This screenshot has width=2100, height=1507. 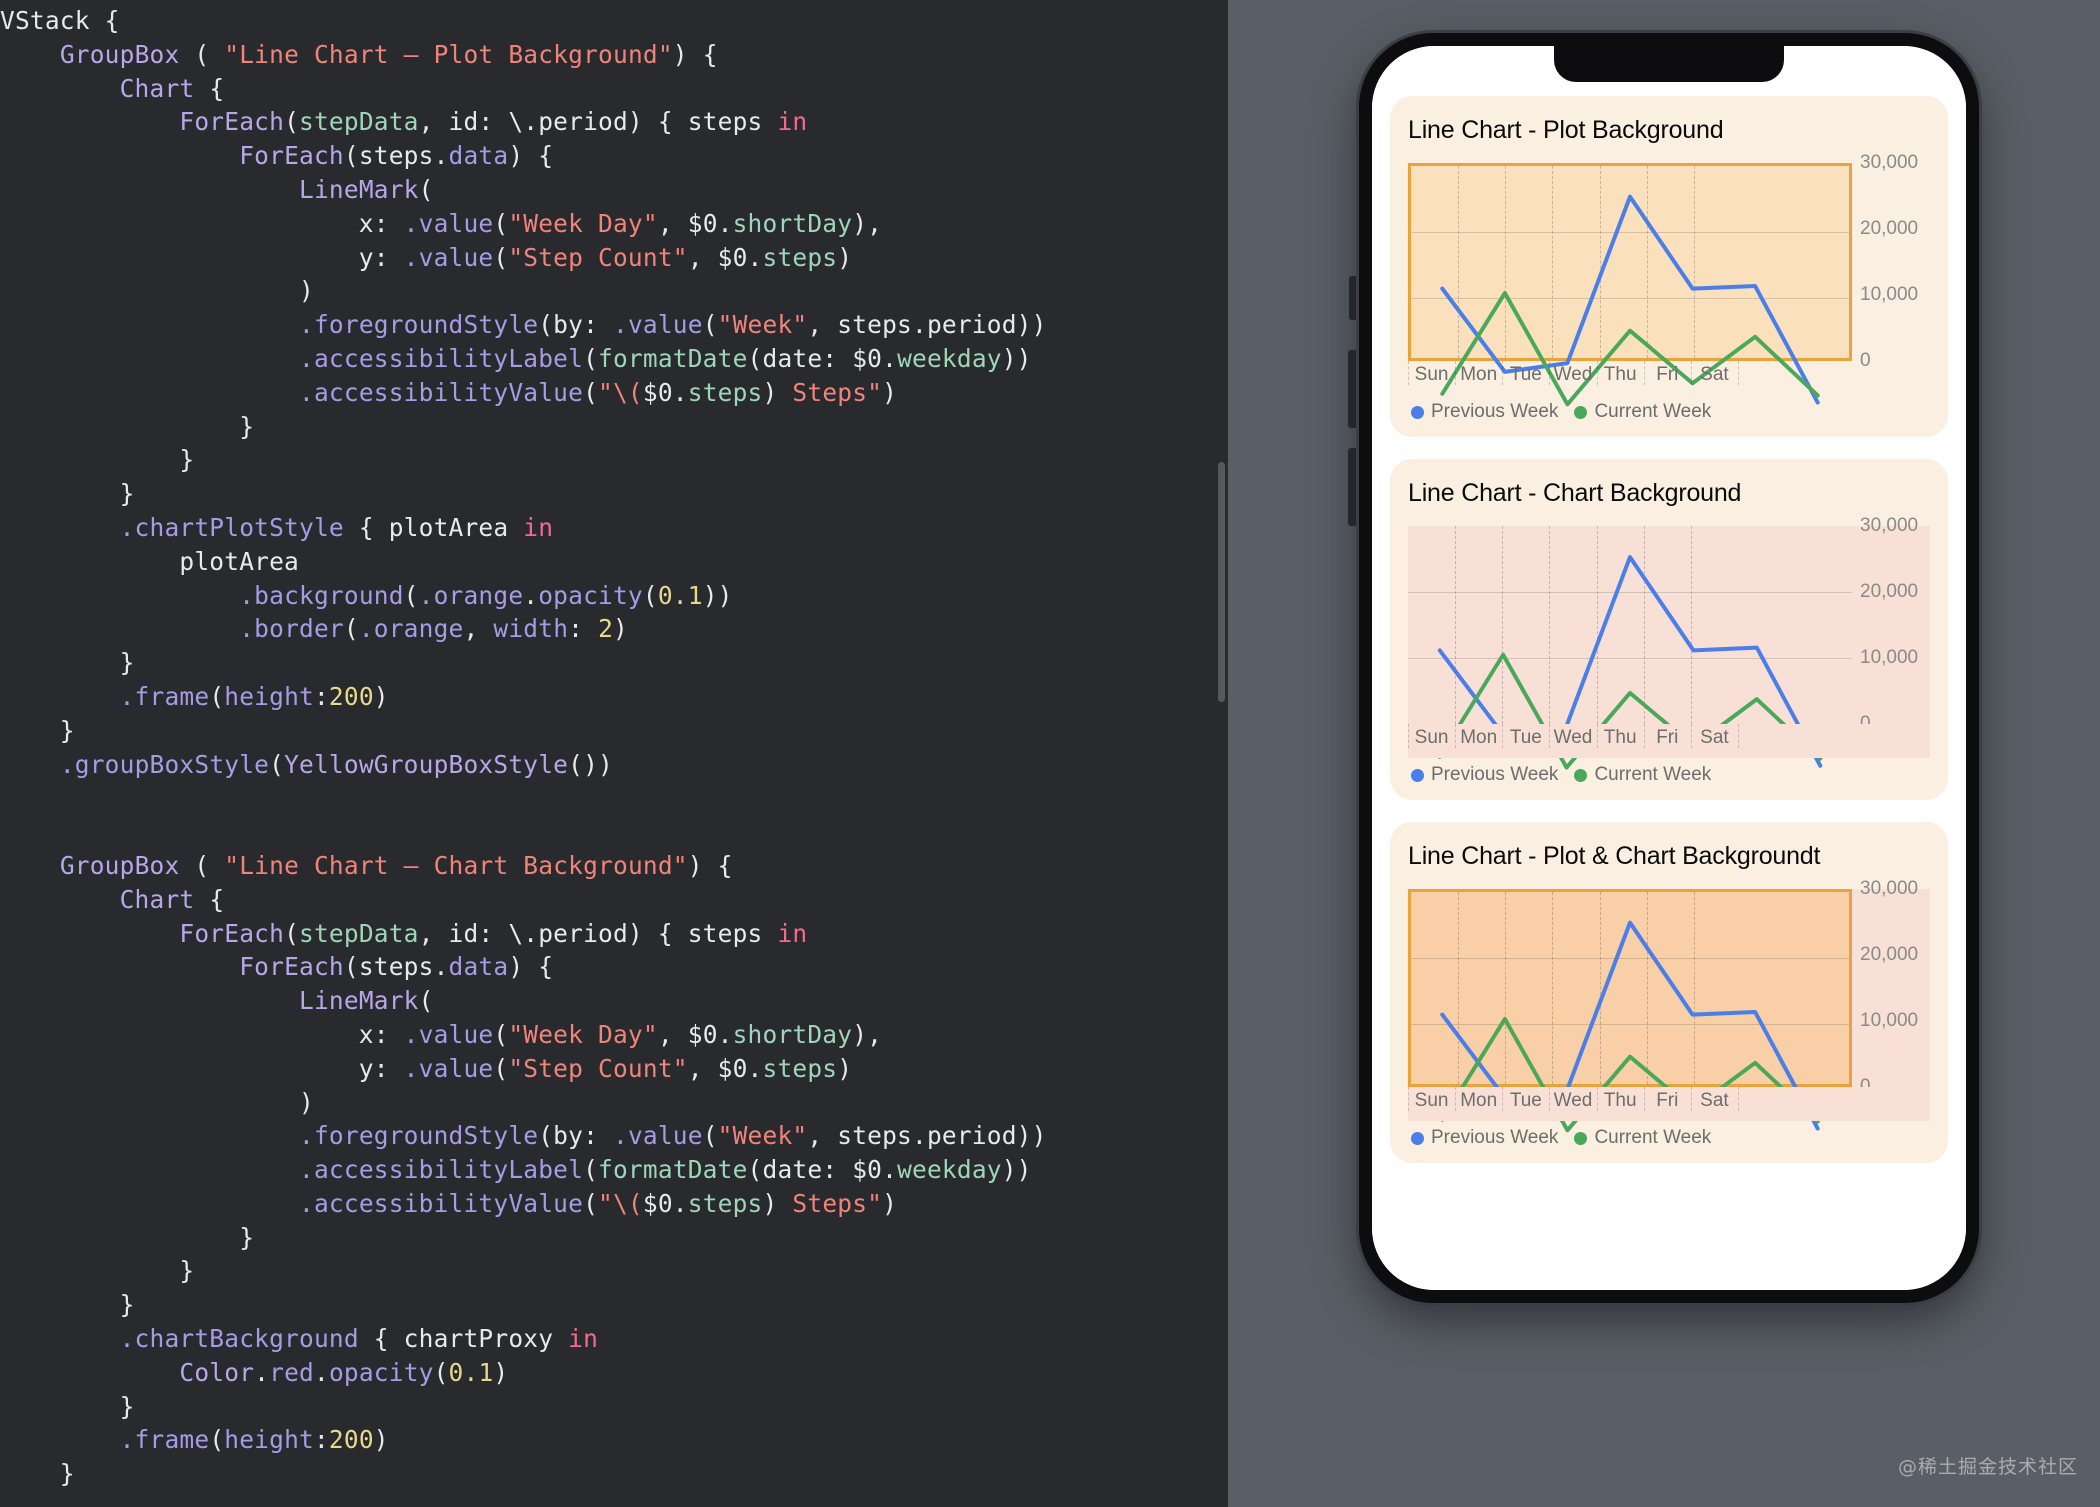 I want to click on code-token: "Week", so click(x=762, y=325).